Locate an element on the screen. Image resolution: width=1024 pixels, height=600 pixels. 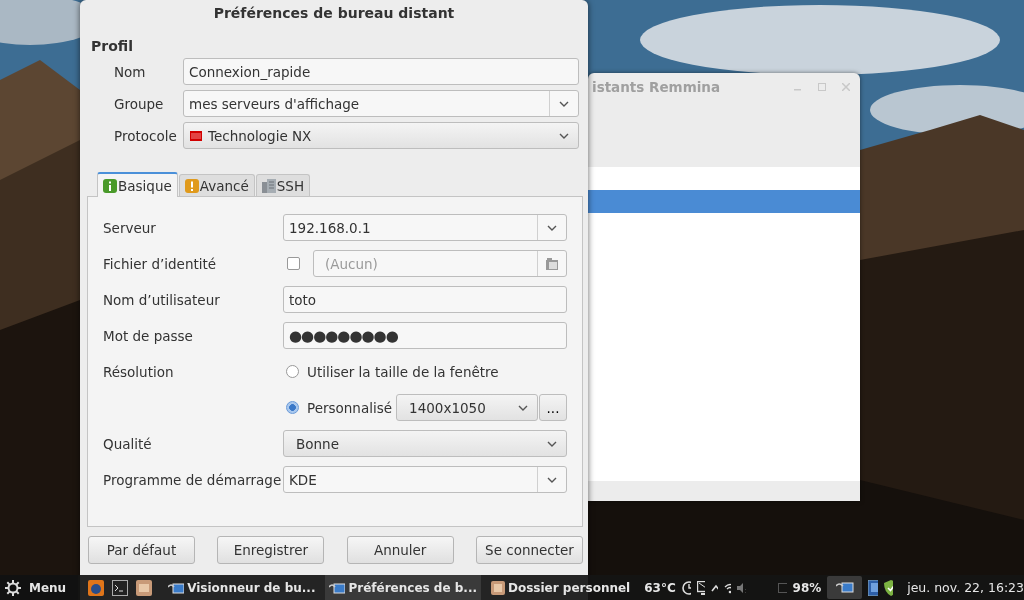
dropdown: Bonne is located at coordinates (425, 443).